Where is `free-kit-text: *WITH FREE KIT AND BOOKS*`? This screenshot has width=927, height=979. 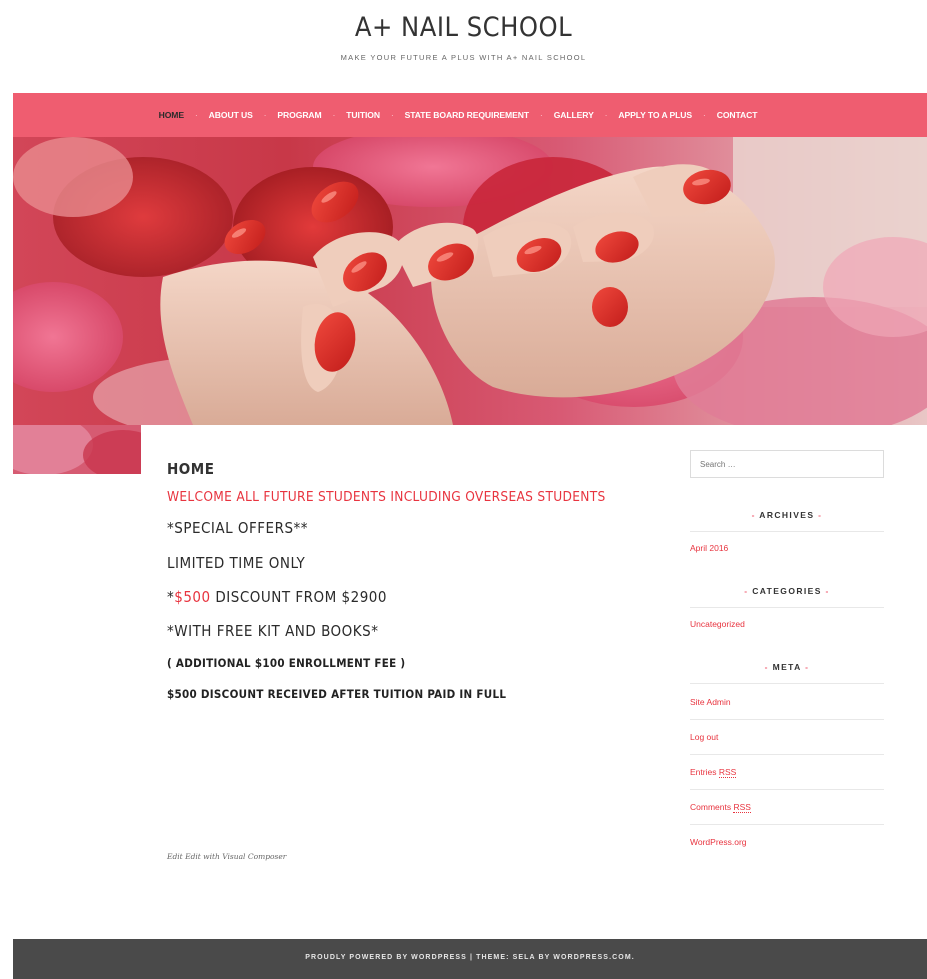
free-kit-text: *WITH FREE KIT AND BOOKS* is located at coordinates (273, 631).